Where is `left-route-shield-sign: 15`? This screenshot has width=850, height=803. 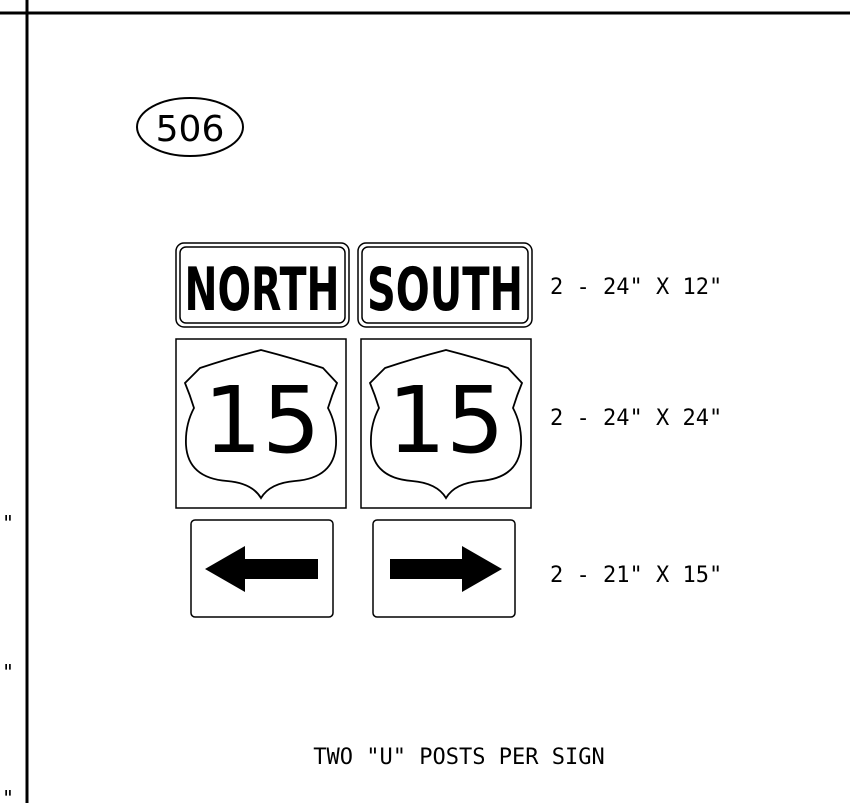 left-route-shield-sign: 15 is located at coordinates (261, 423).